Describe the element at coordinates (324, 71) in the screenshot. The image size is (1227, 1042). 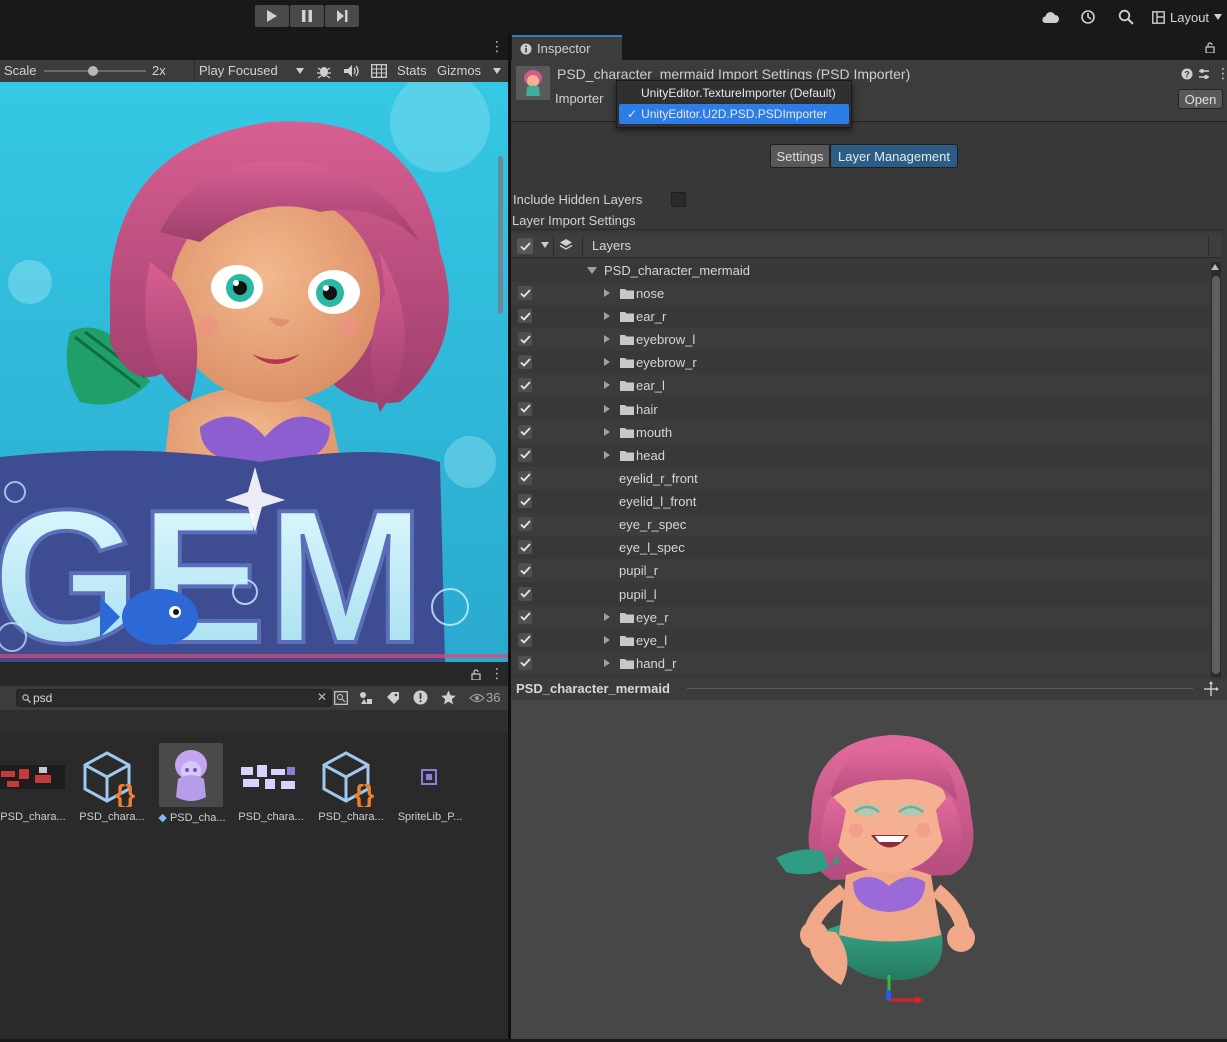
I see `bug-icon` at that location.